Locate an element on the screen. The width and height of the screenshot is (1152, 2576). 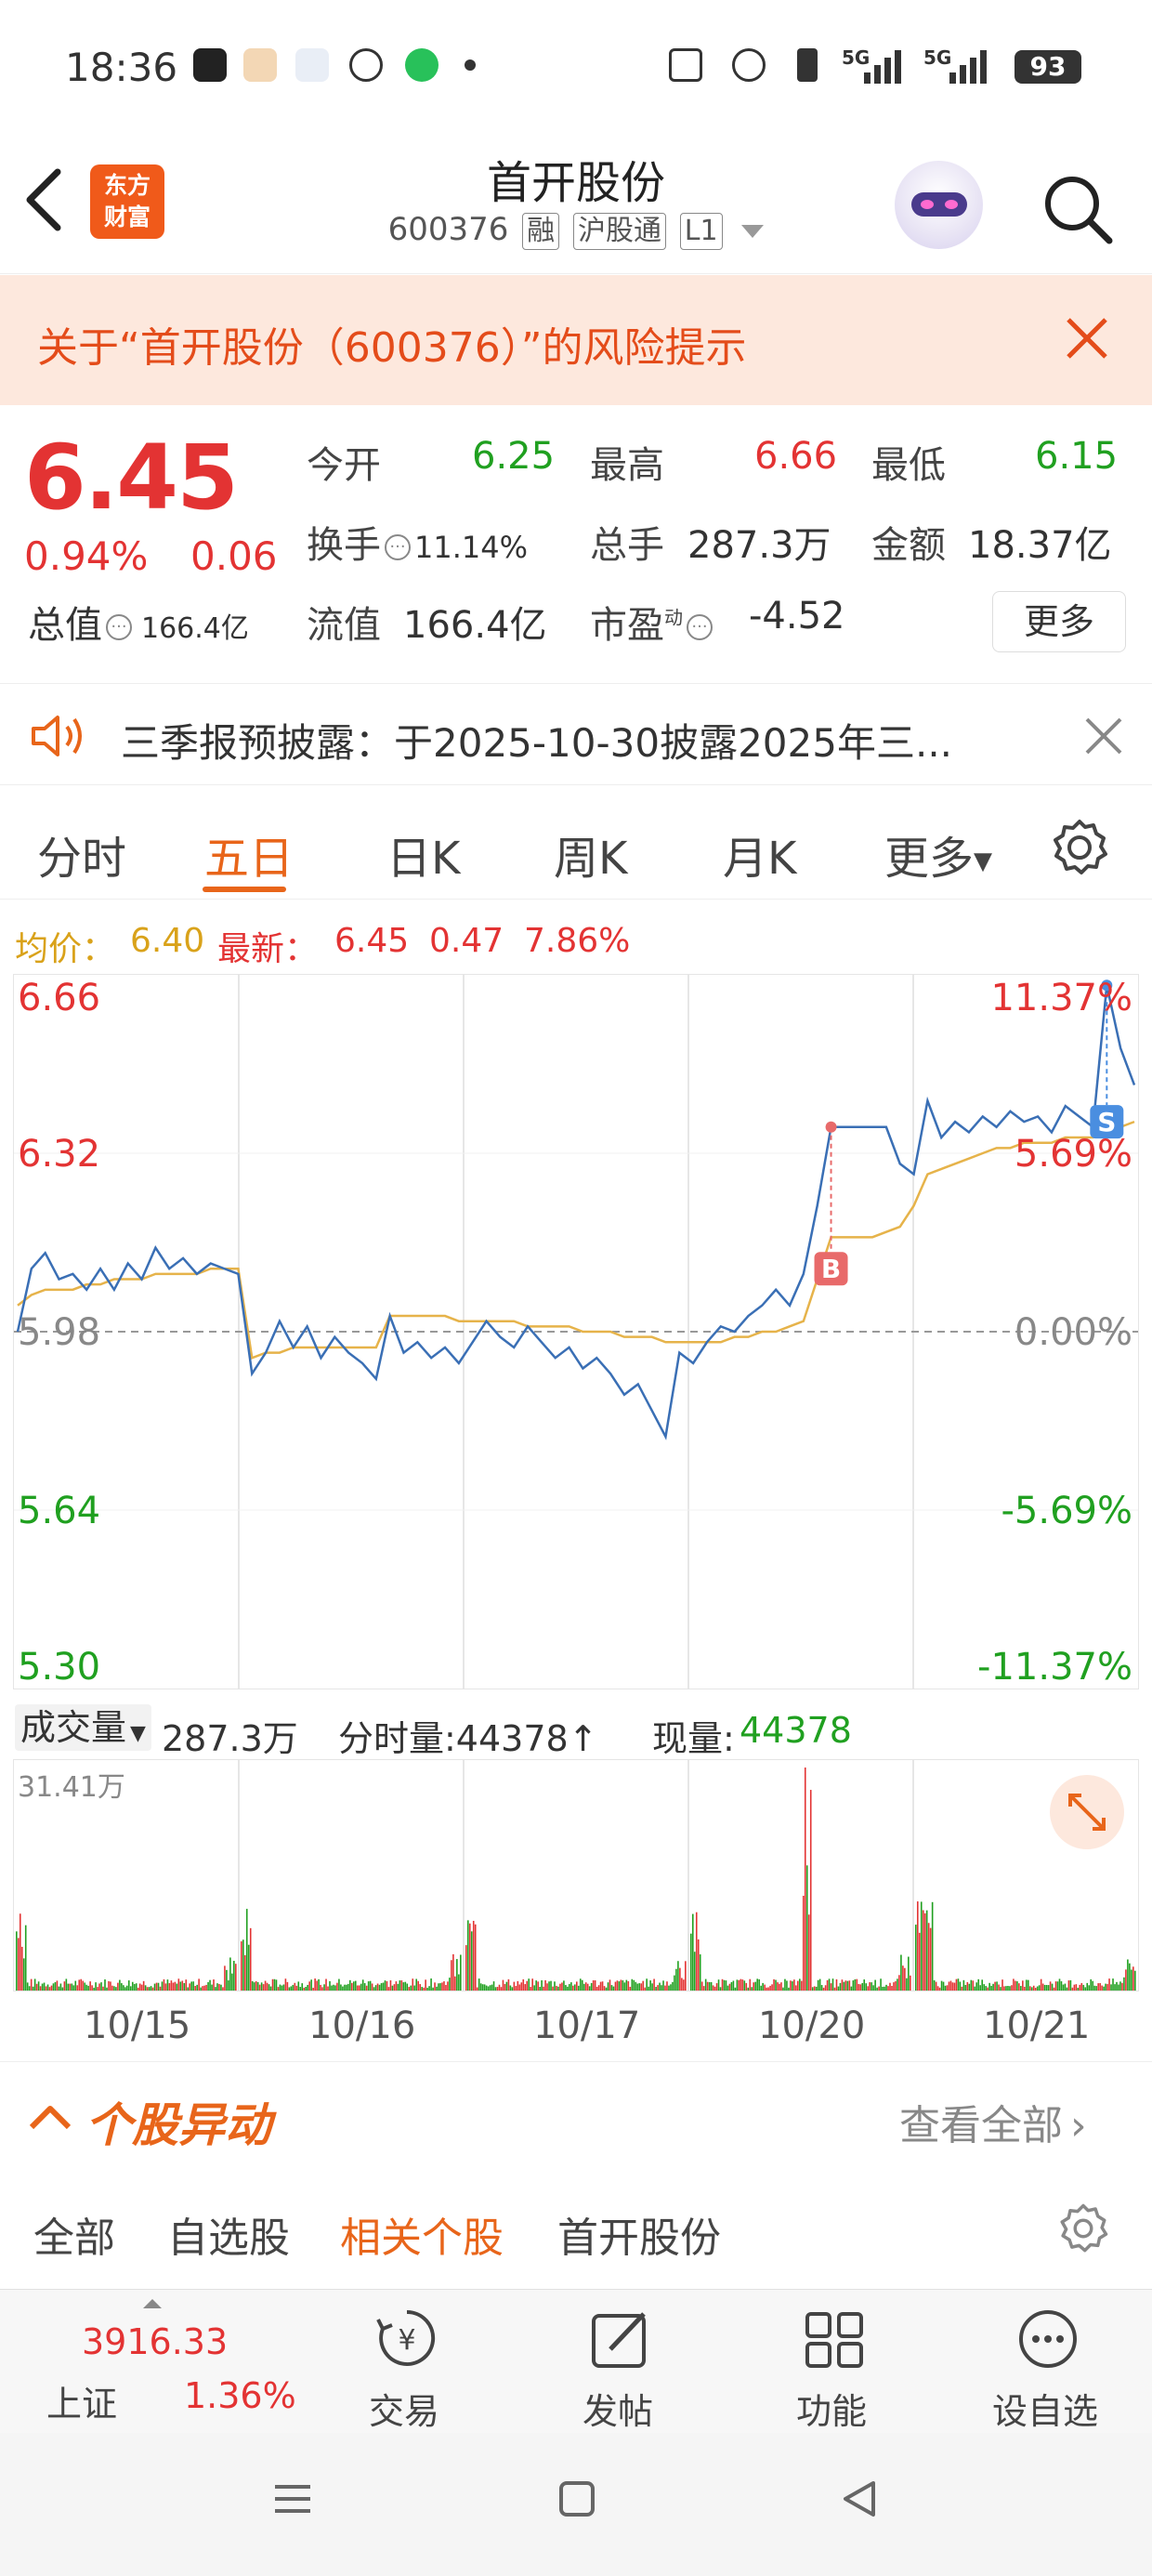
latest-percent: 7.86% is located at coordinates (577, 941).